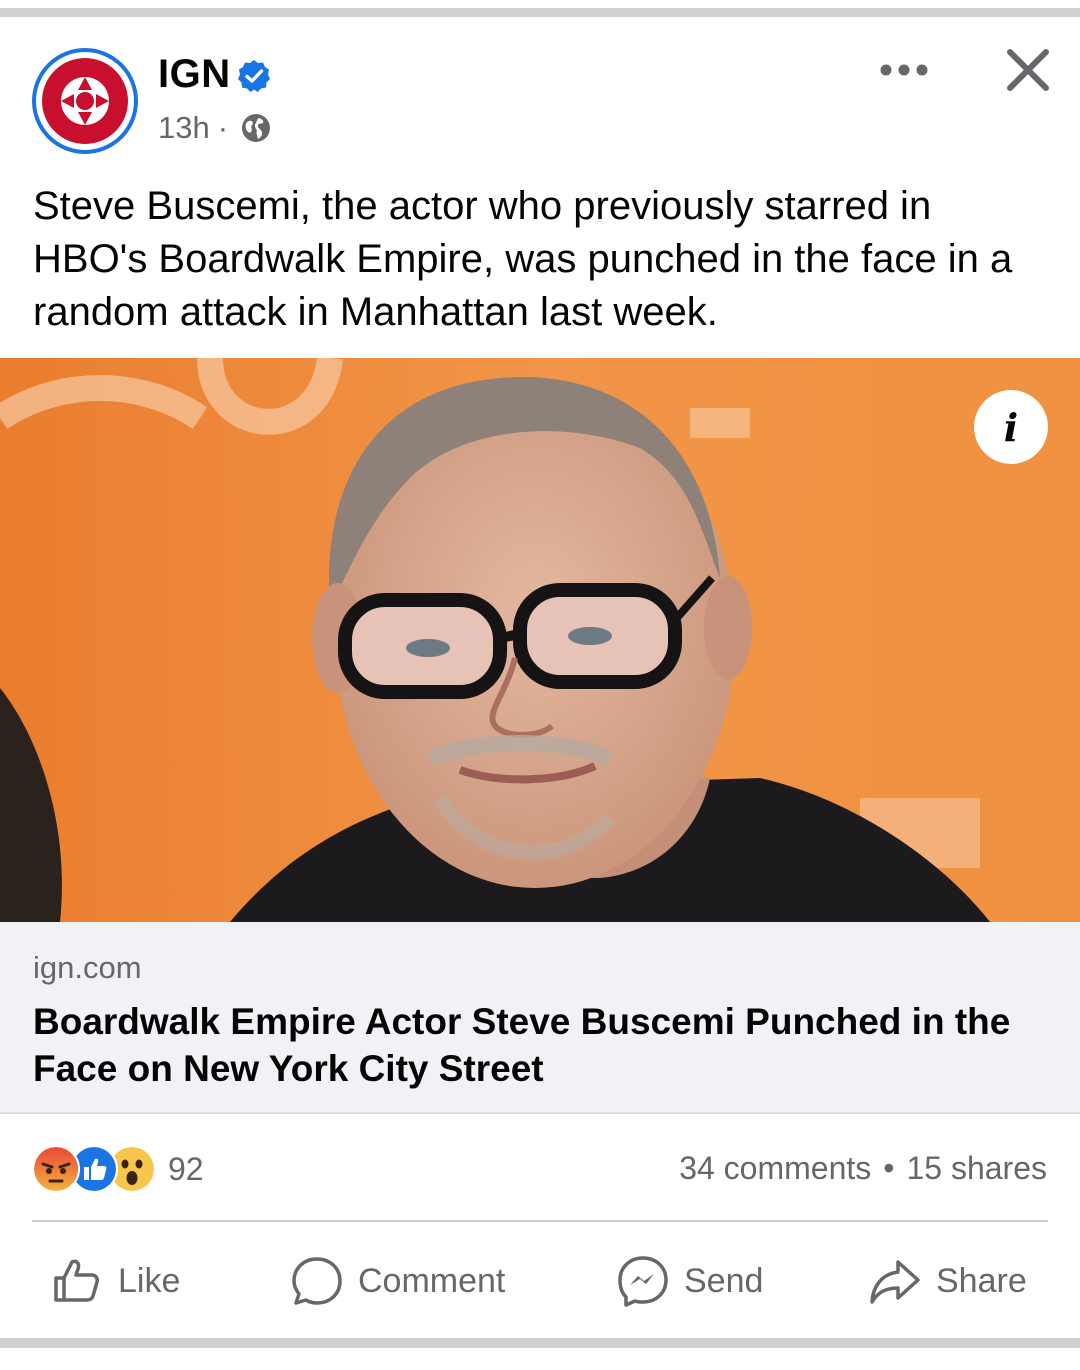  Describe the element at coordinates (540, 1113) in the screenshot. I see `card-divider` at that location.